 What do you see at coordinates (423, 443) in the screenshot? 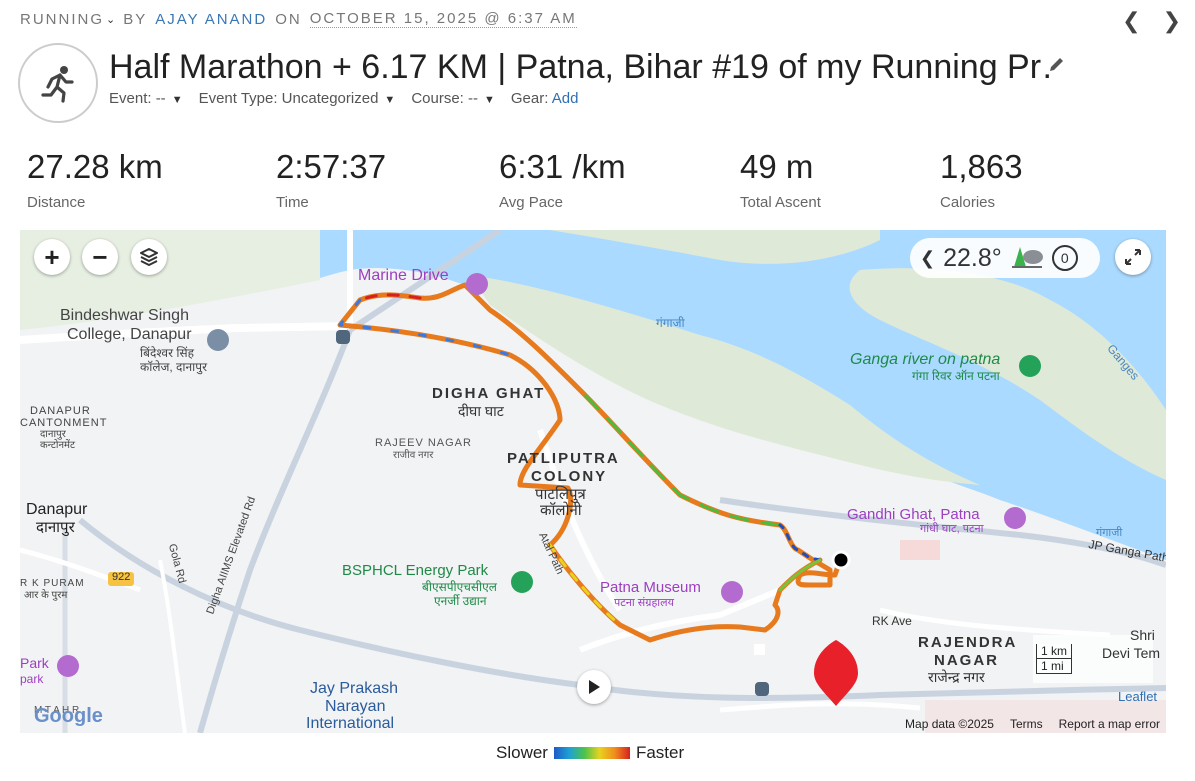
I see `map-label-rajeev-nagar: RAJEEV NAGAR` at bounding box center [423, 443].